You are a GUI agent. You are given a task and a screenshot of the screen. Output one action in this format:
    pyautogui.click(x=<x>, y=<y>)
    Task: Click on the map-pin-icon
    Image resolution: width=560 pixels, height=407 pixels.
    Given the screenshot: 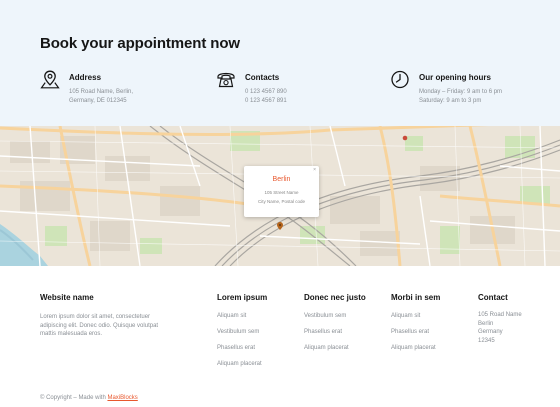 What is the action you would take?
    pyautogui.click(x=50, y=79)
    